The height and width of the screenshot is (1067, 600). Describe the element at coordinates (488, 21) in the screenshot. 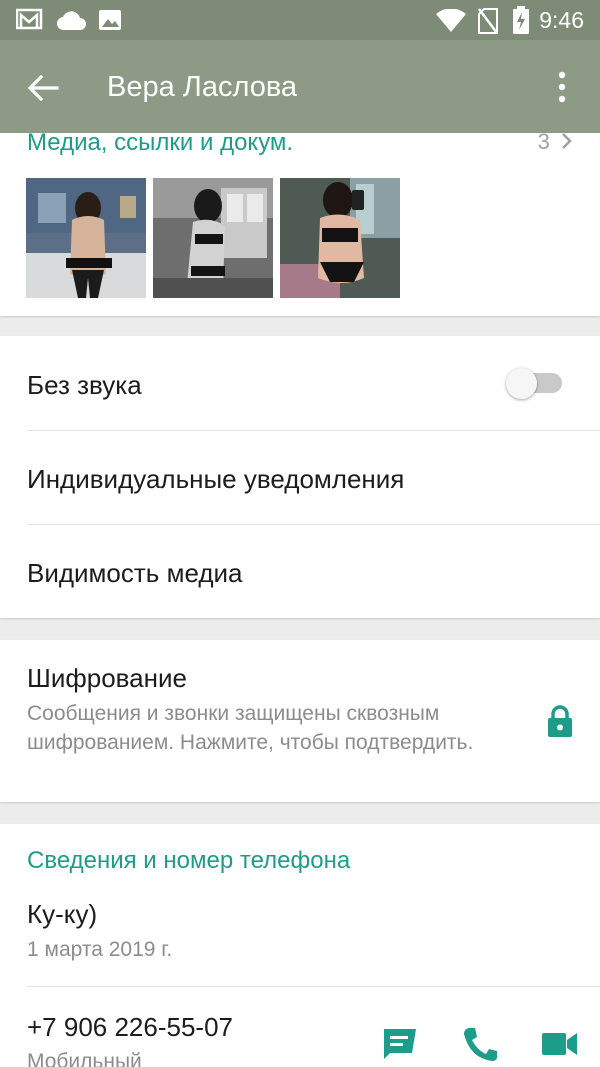

I see `no-sim-icon` at that location.